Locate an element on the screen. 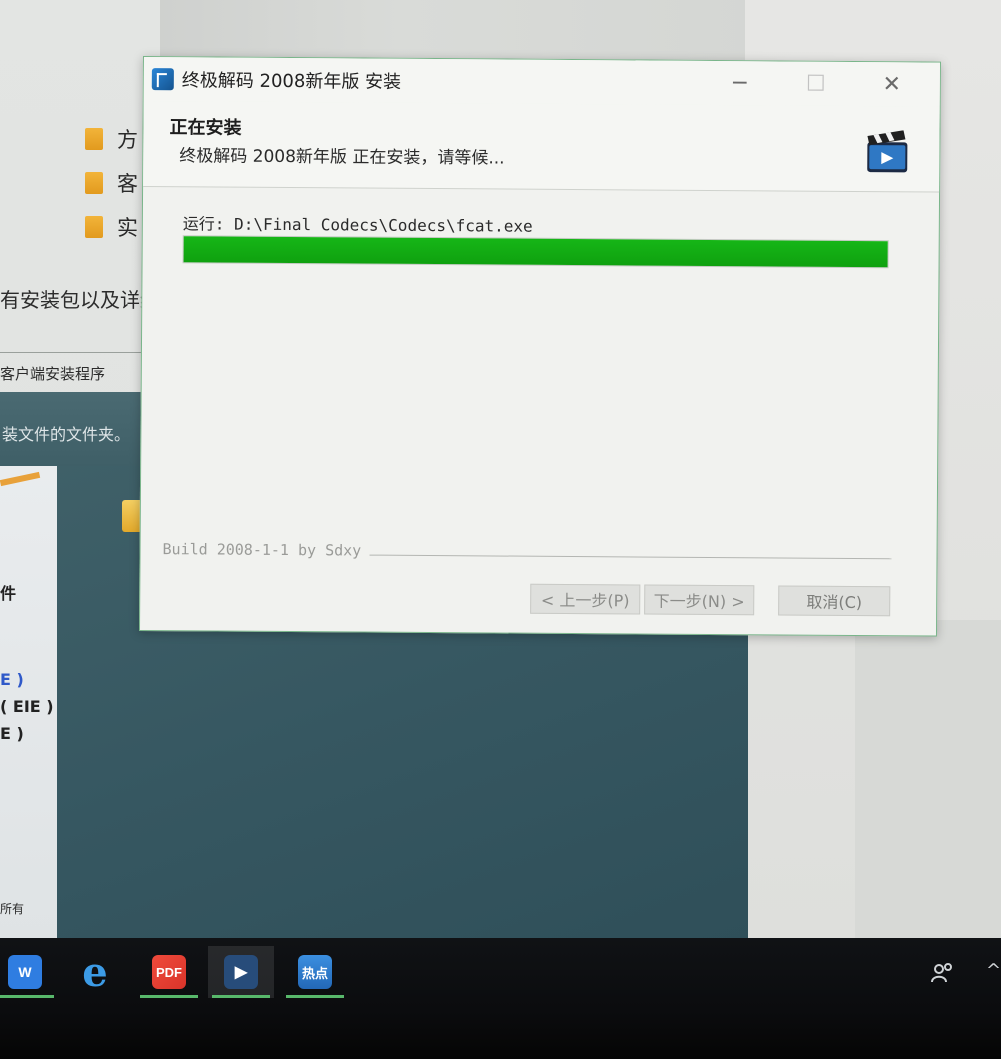  wps-writer-icon: W is located at coordinates (25, 972).